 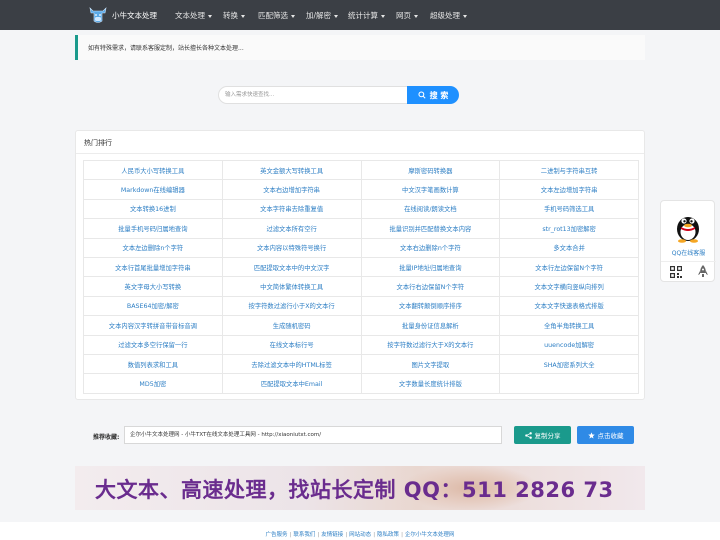 I want to click on footer-link: 网站动态, so click(x=360, y=535).